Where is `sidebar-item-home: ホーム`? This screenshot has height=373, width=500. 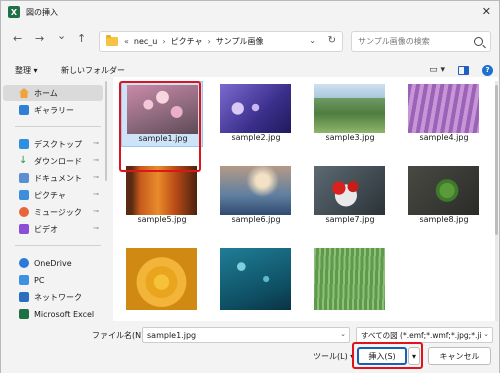 sidebar-item-home: ホーム is located at coordinates (53, 93).